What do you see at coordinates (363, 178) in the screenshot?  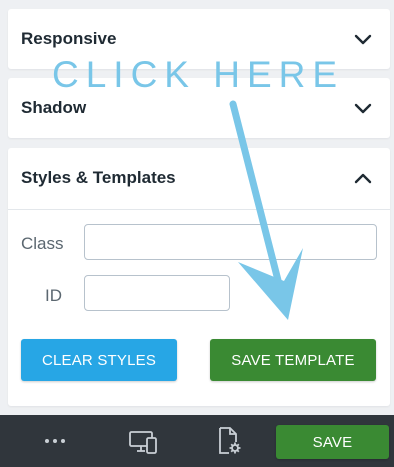 I see `chevron-up-icon` at bounding box center [363, 178].